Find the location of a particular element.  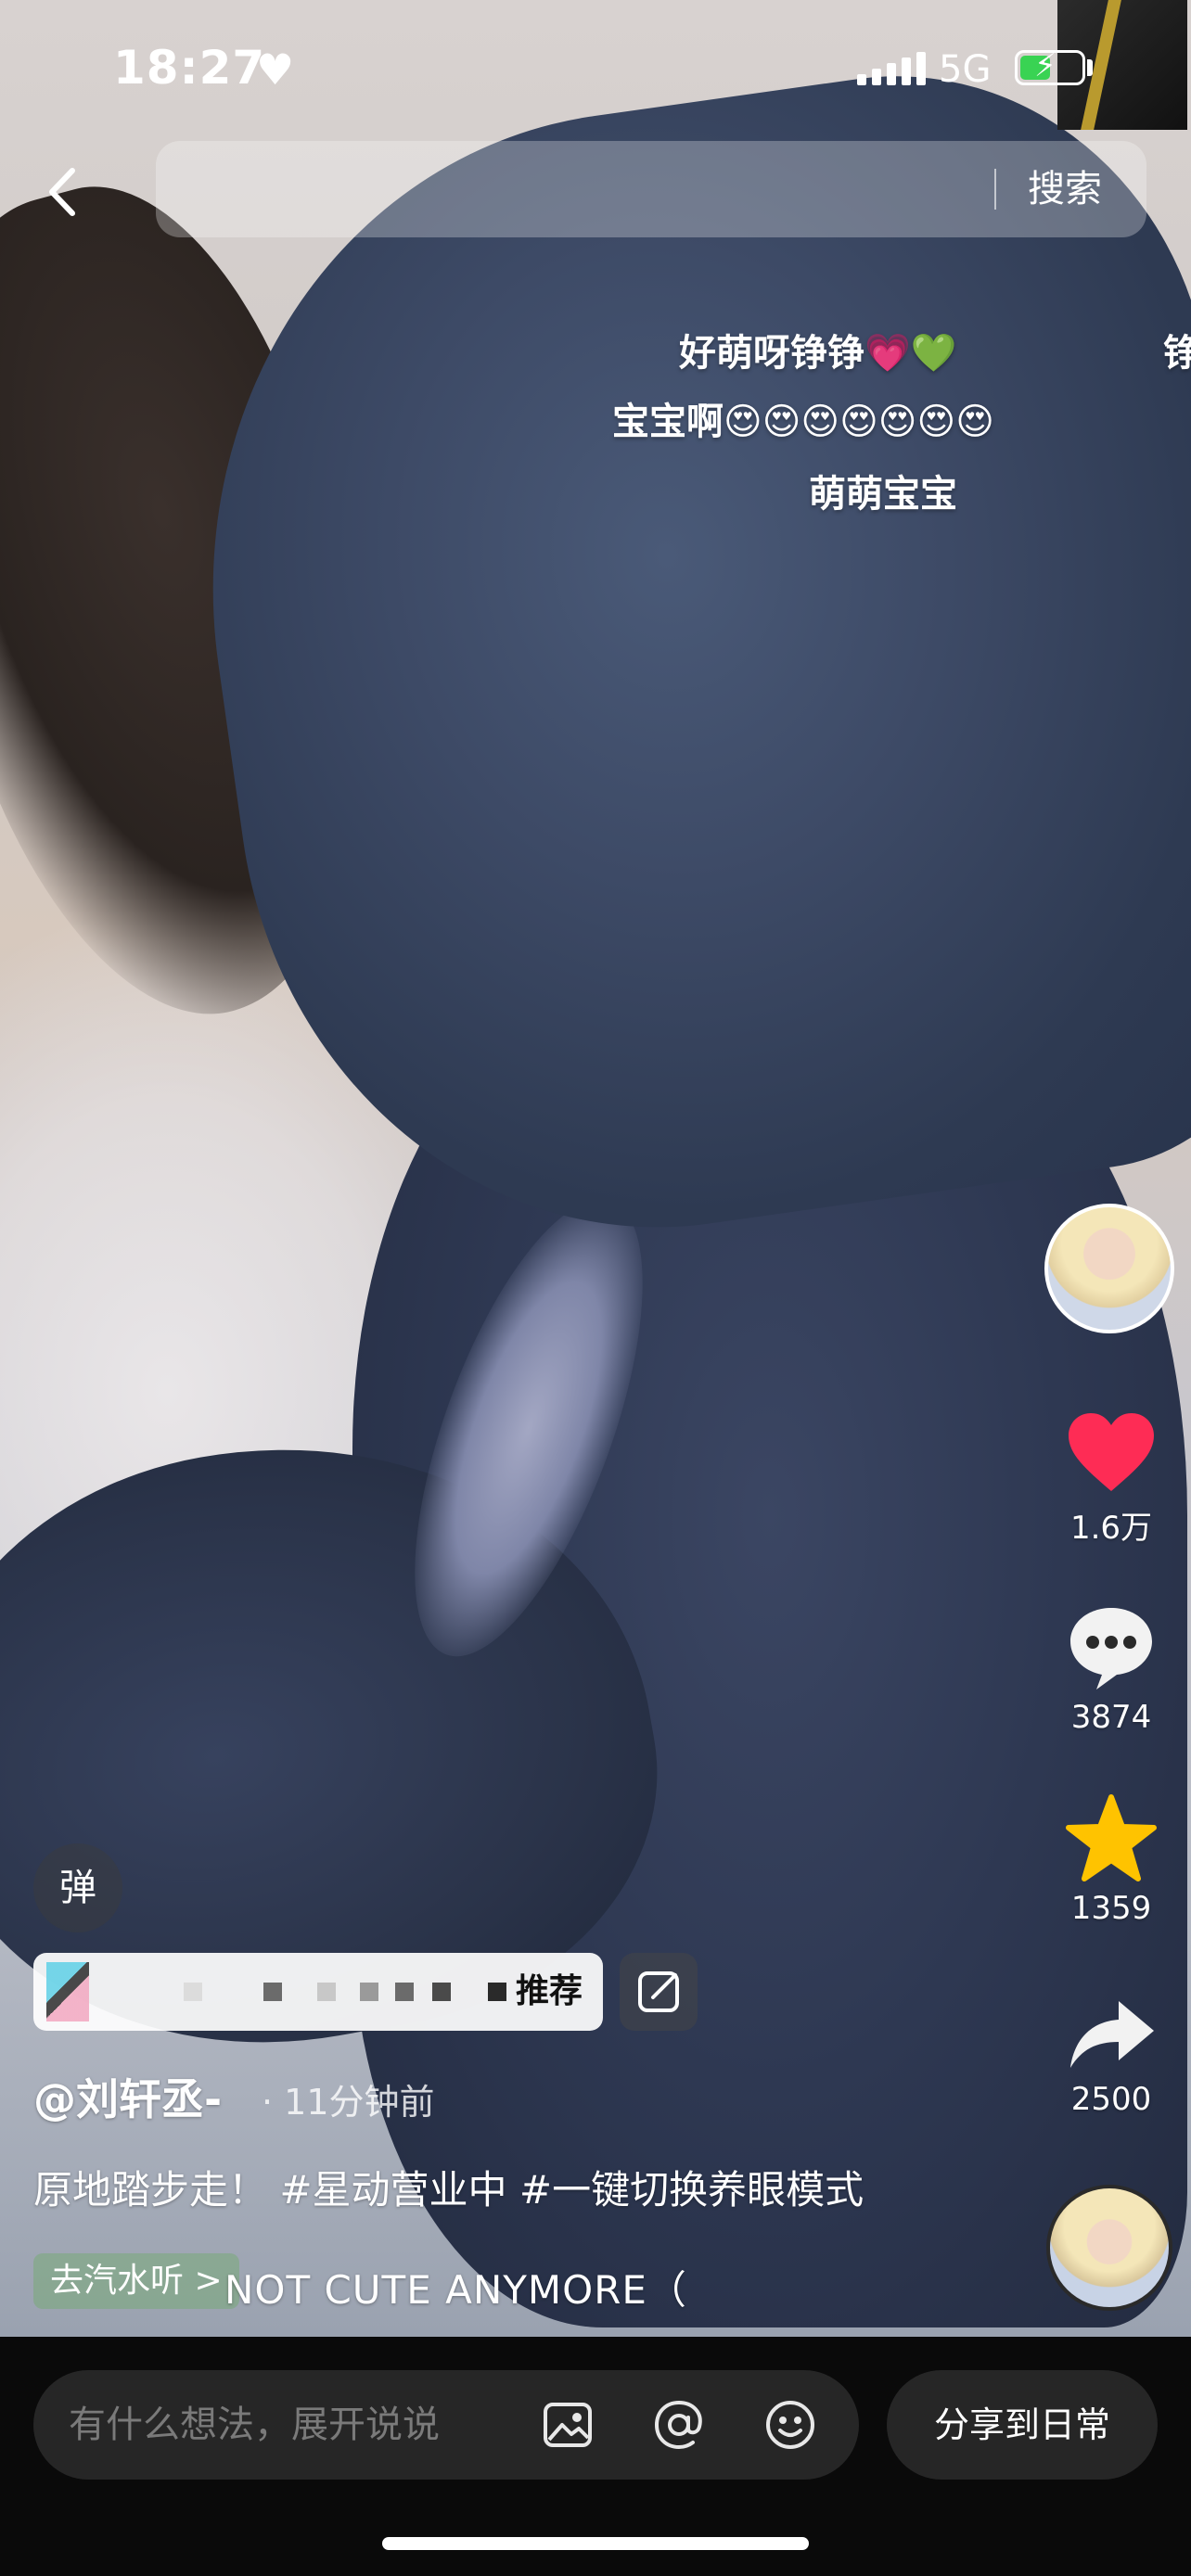

comment-input: 有什么想法，展开说说 is located at coordinates (446, 2425).